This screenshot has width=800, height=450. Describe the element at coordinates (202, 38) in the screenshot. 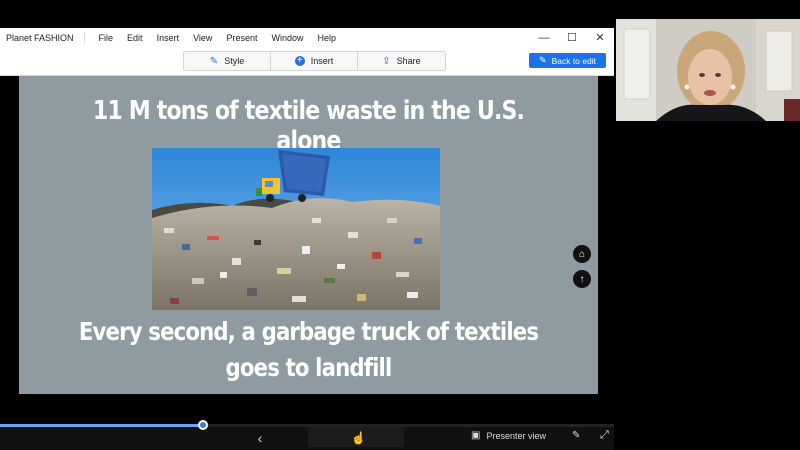

I see `menu-view: View` at that location.